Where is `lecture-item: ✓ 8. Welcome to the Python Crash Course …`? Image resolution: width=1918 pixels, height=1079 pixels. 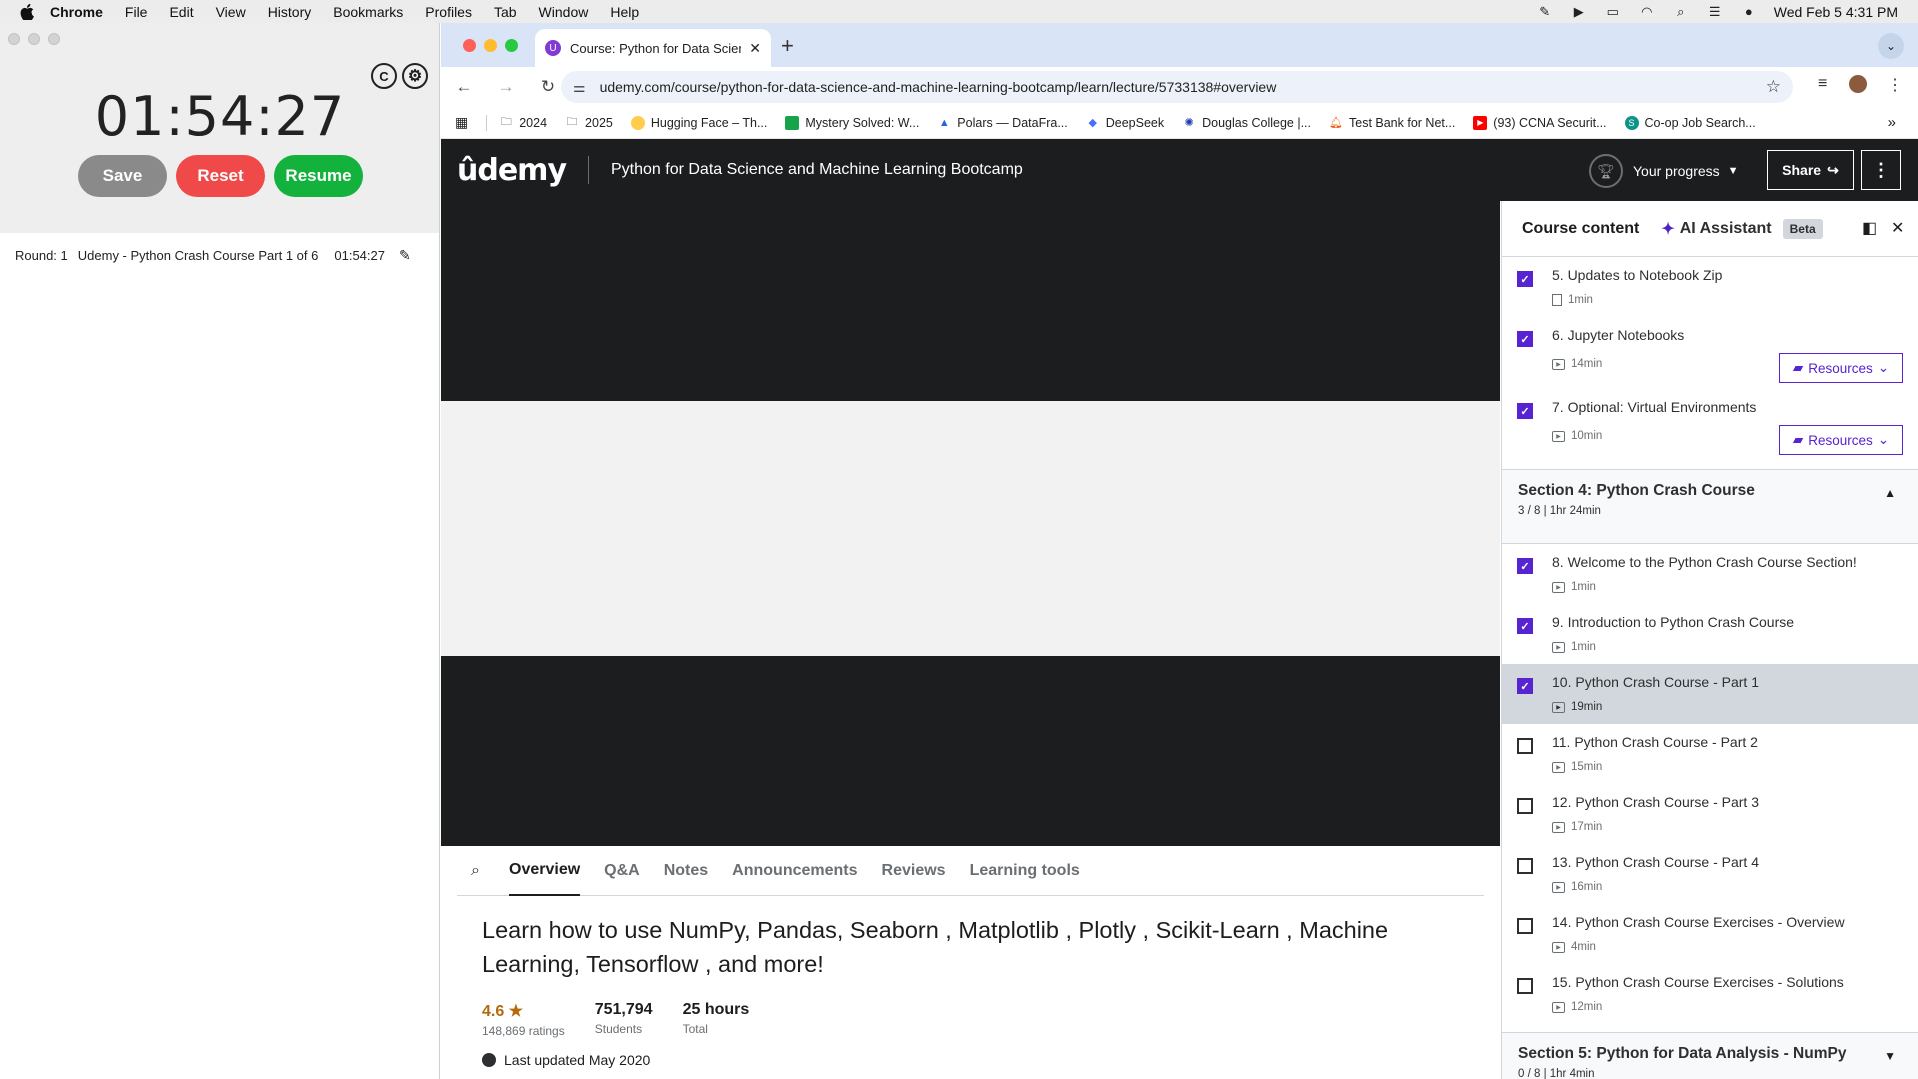
lecture-item: ✓ 8. Welcome to the Python Crash Course … is located at coordinates (1710, 574).